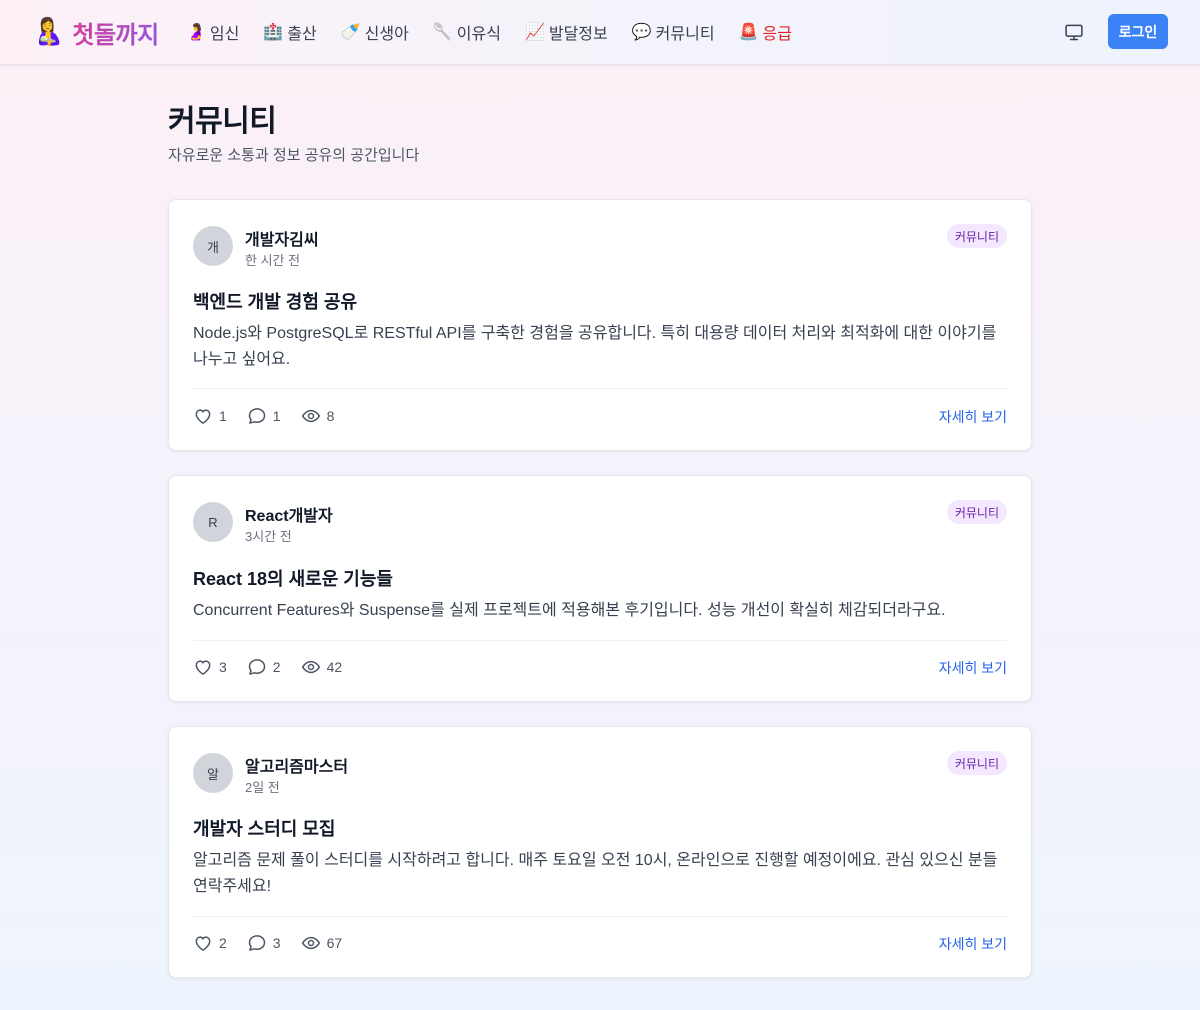 The height and width of the screenshot is (1010, 1200). What do you see at coordinates (334, 943) in the screenshot?
I see `view-count: 67` at bounding box center [334, 943].